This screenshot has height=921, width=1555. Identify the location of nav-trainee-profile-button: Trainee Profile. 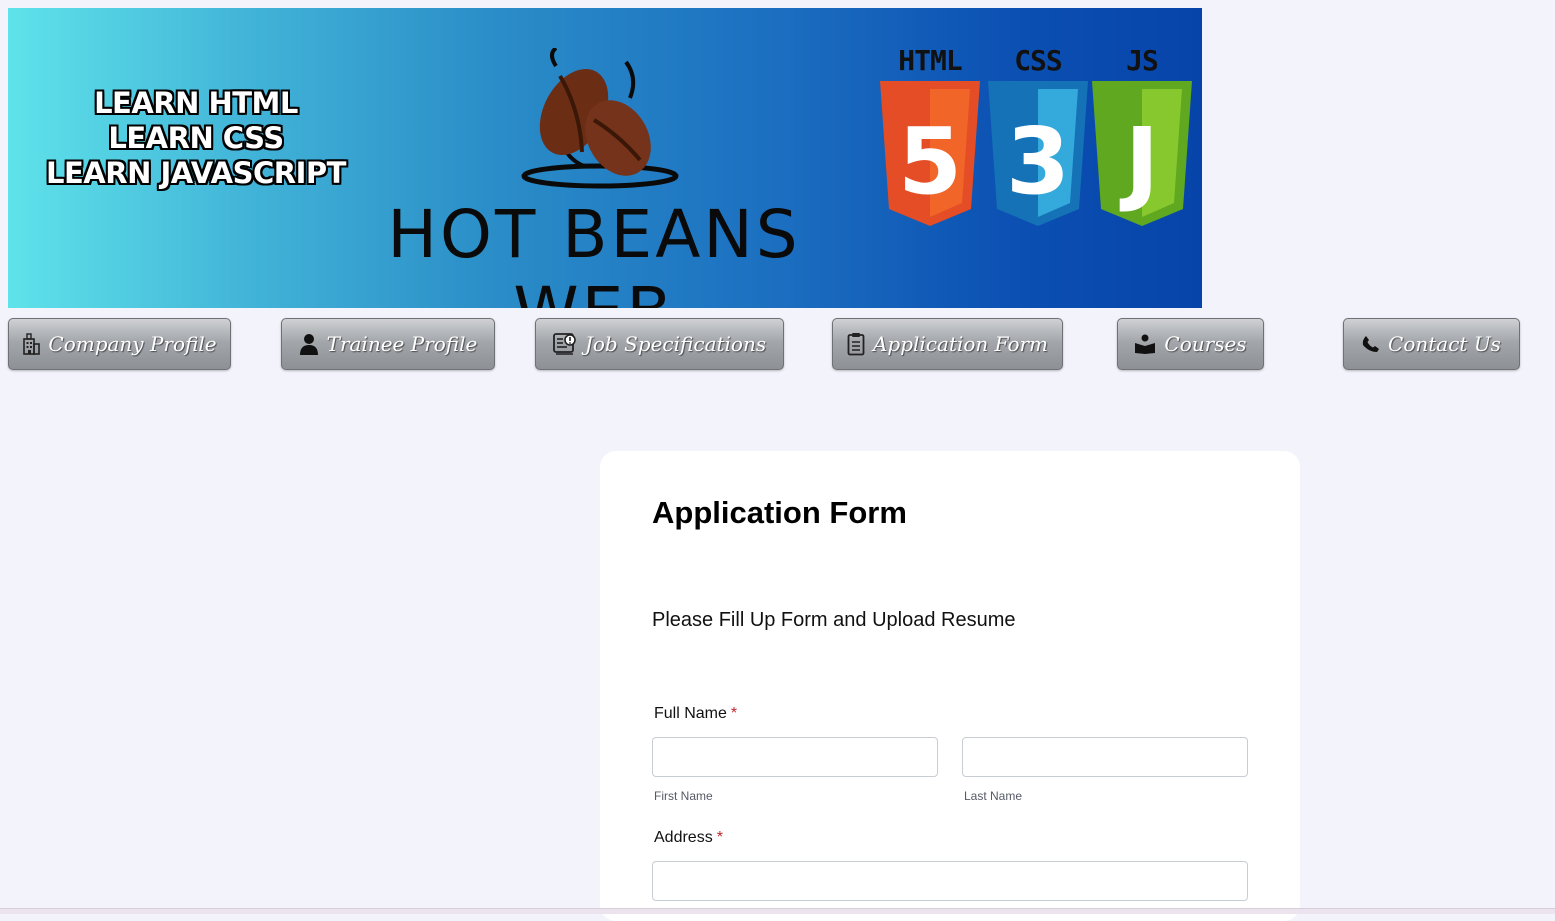
(388, 344).